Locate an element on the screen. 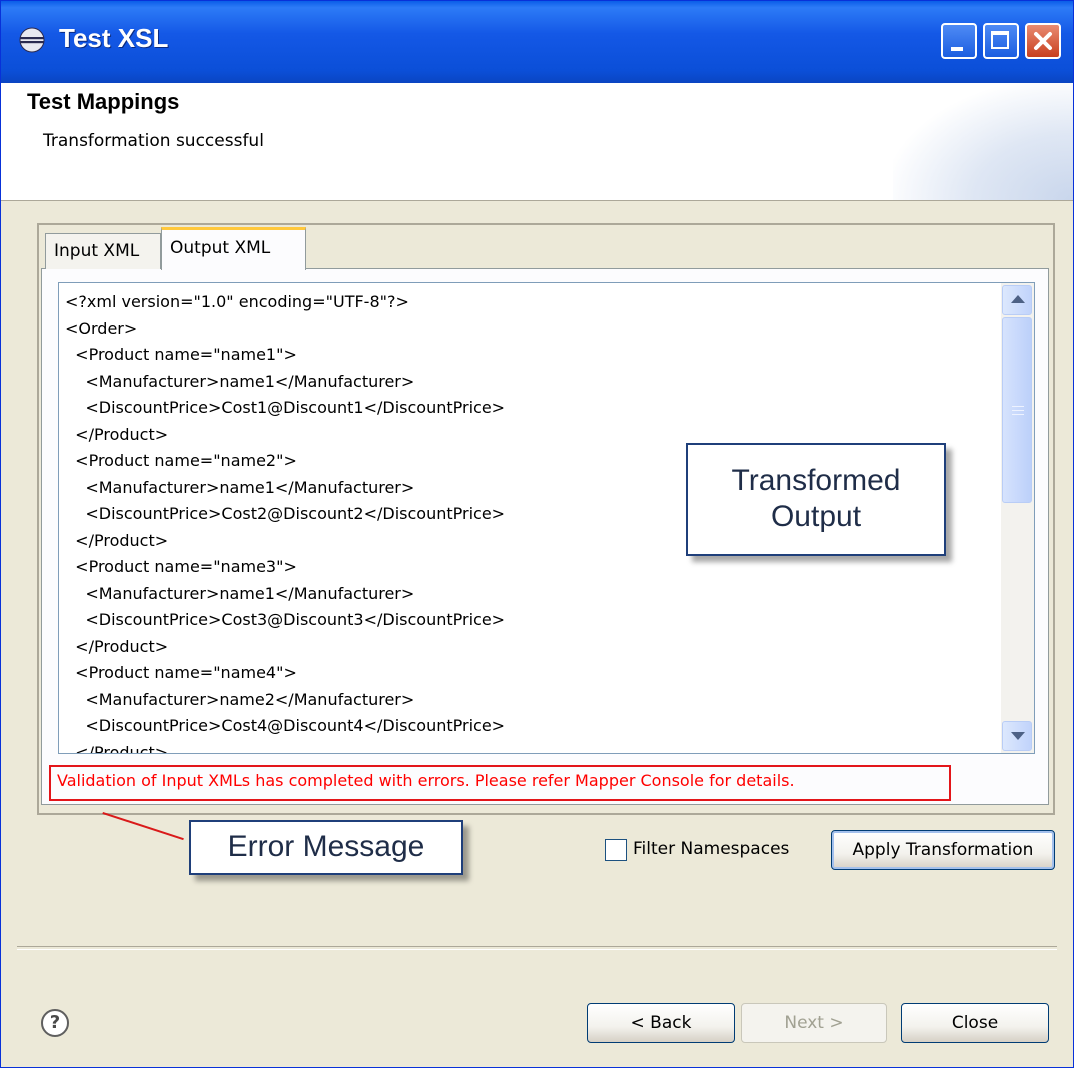 Image resolution: width=1074 pixels, height=1068 pixels. dialog-header: Test Mappings Transformation successful is located at coordinates (537, 142).